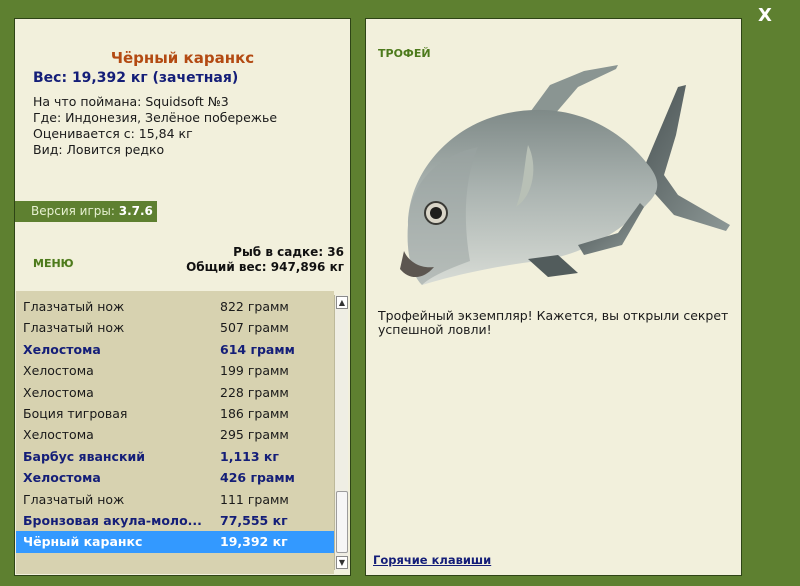 The image size is (800, 586). I want to click on game-version-bar: Версия игры: 3.7.6, so click(86, 211).